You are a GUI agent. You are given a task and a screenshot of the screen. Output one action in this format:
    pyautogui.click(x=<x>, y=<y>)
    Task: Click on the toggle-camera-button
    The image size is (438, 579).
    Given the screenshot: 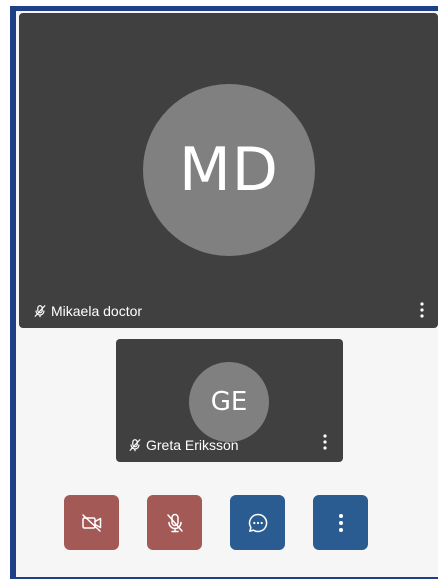 What is the action you would take?
    pyautogui.click(x=91, y=522)
    